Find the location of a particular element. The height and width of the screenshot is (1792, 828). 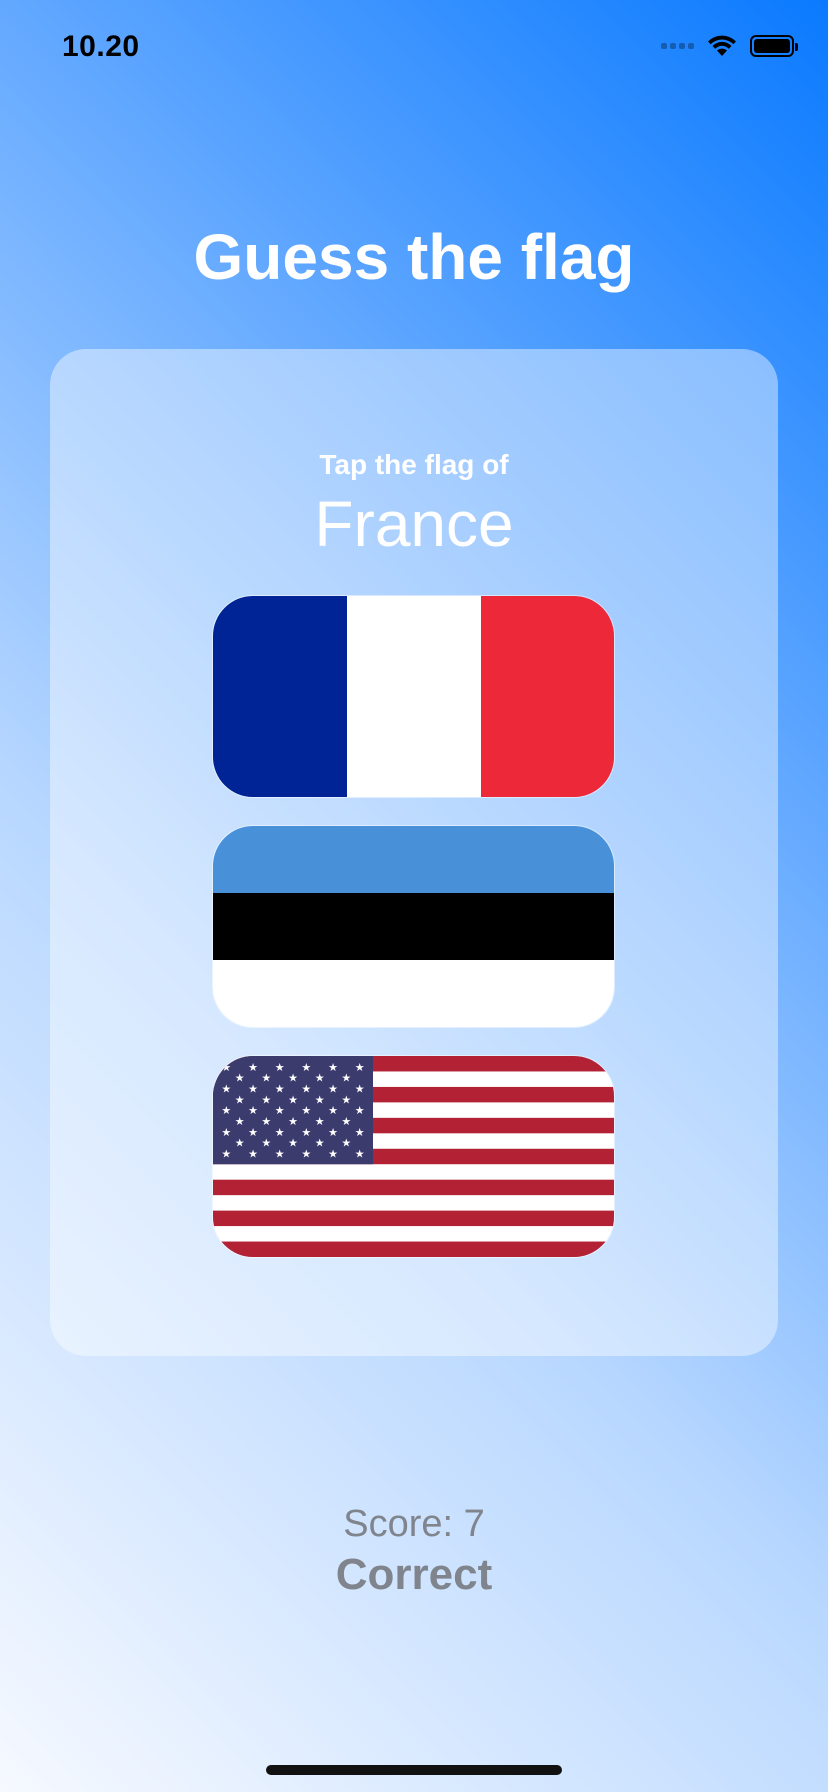

wifi-icon is located at coordinates (722, 45).